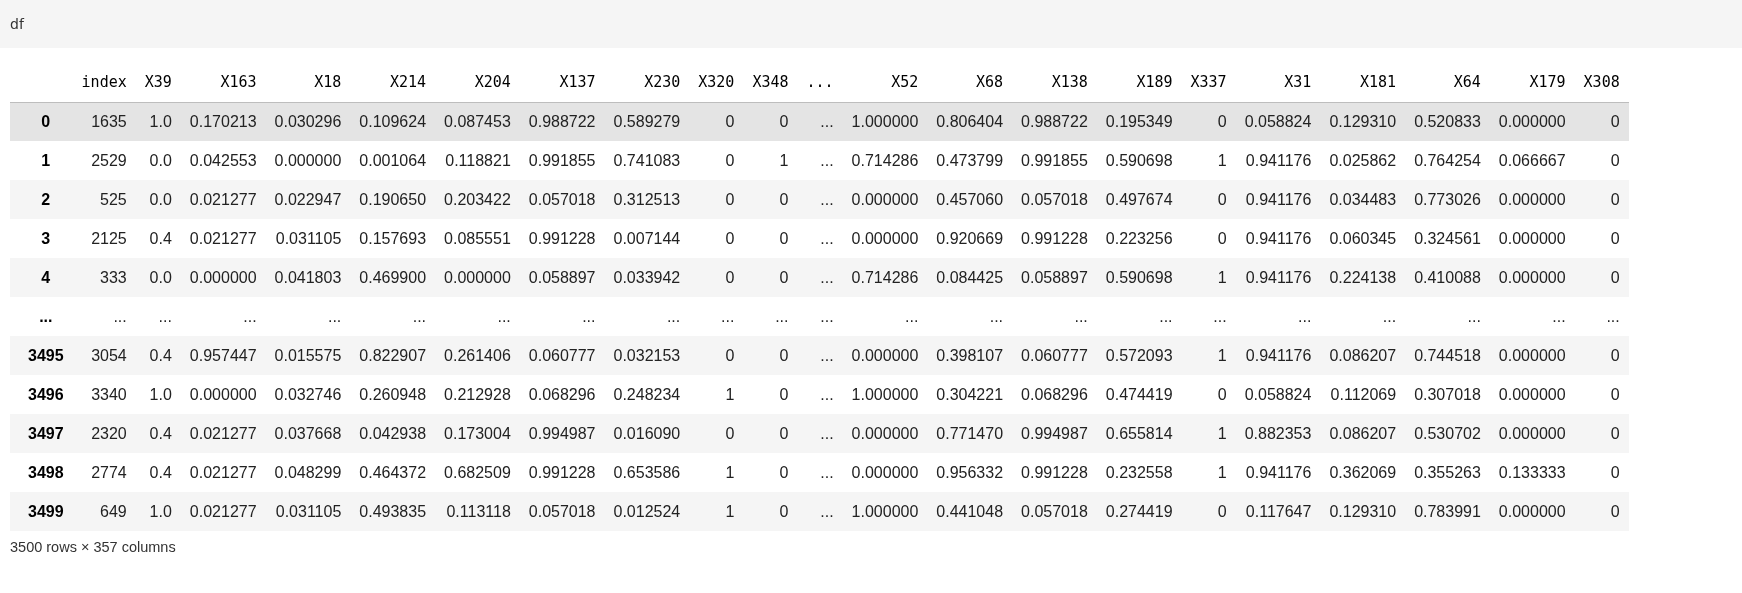 Image resolution: width=1742 pixels, height=593 pixels. I want to click on column-header: X68, so click(970, 82).